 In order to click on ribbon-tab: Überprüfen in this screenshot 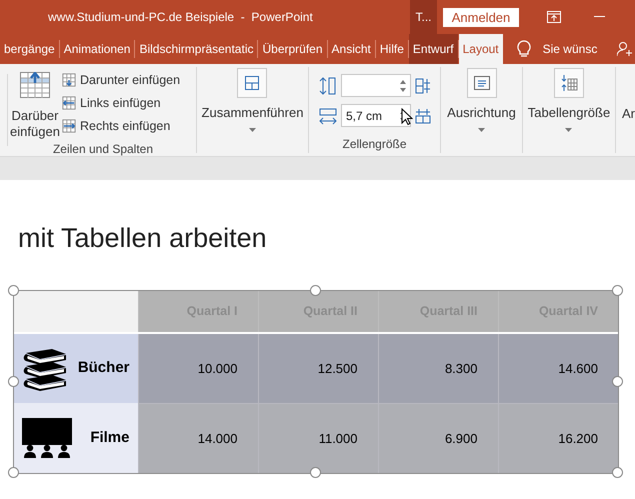, I will do `click(292, 49)`.